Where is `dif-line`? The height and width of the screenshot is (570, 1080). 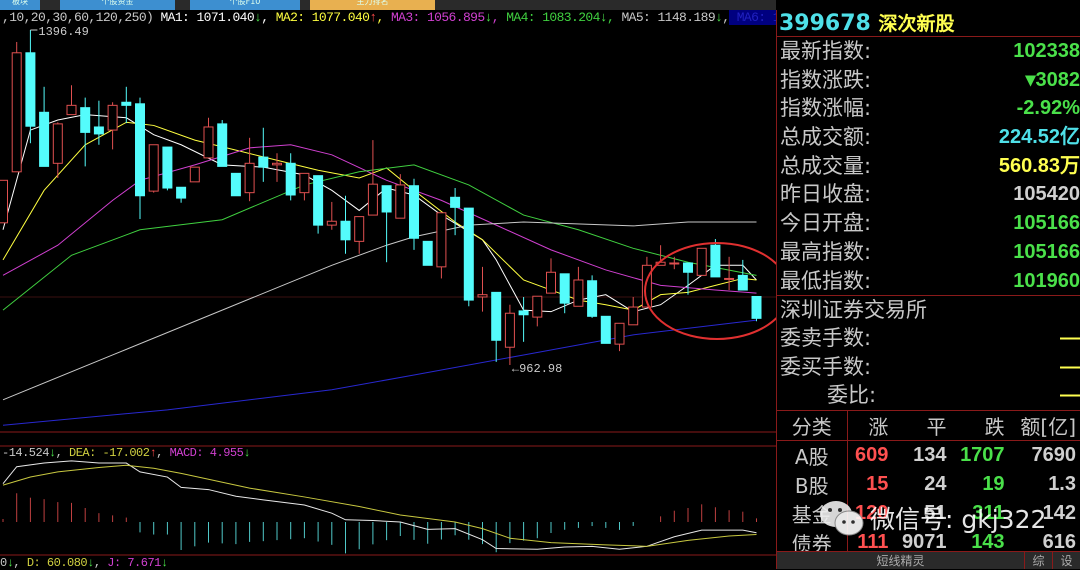
dif-line is located at coordinates (379, 505).